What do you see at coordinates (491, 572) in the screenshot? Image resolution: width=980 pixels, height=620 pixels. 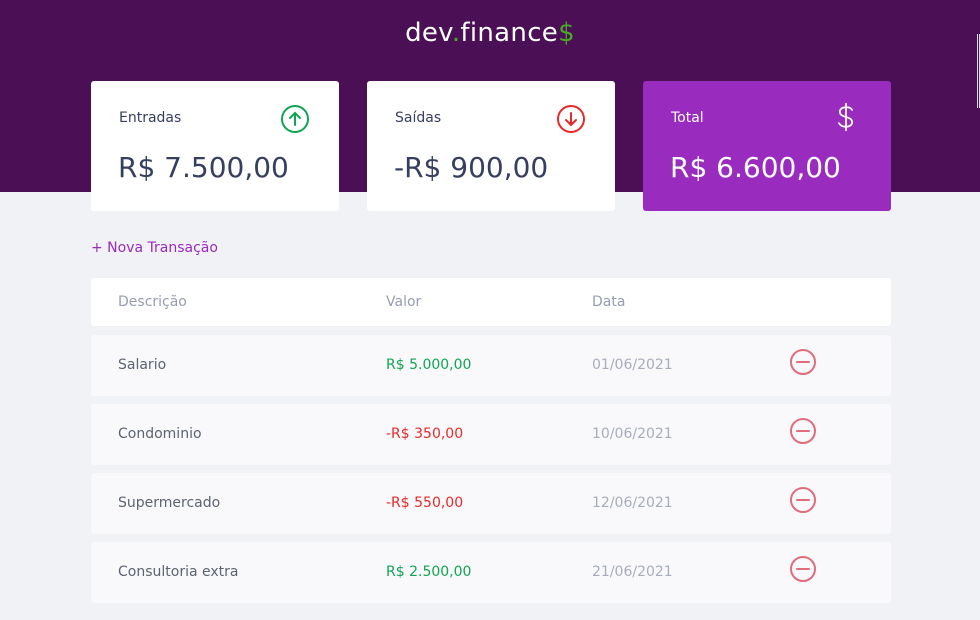 I see `table-row: Consultoria extra R$ 2.500,00 21/06/2021` at bounding box center [491, 572].